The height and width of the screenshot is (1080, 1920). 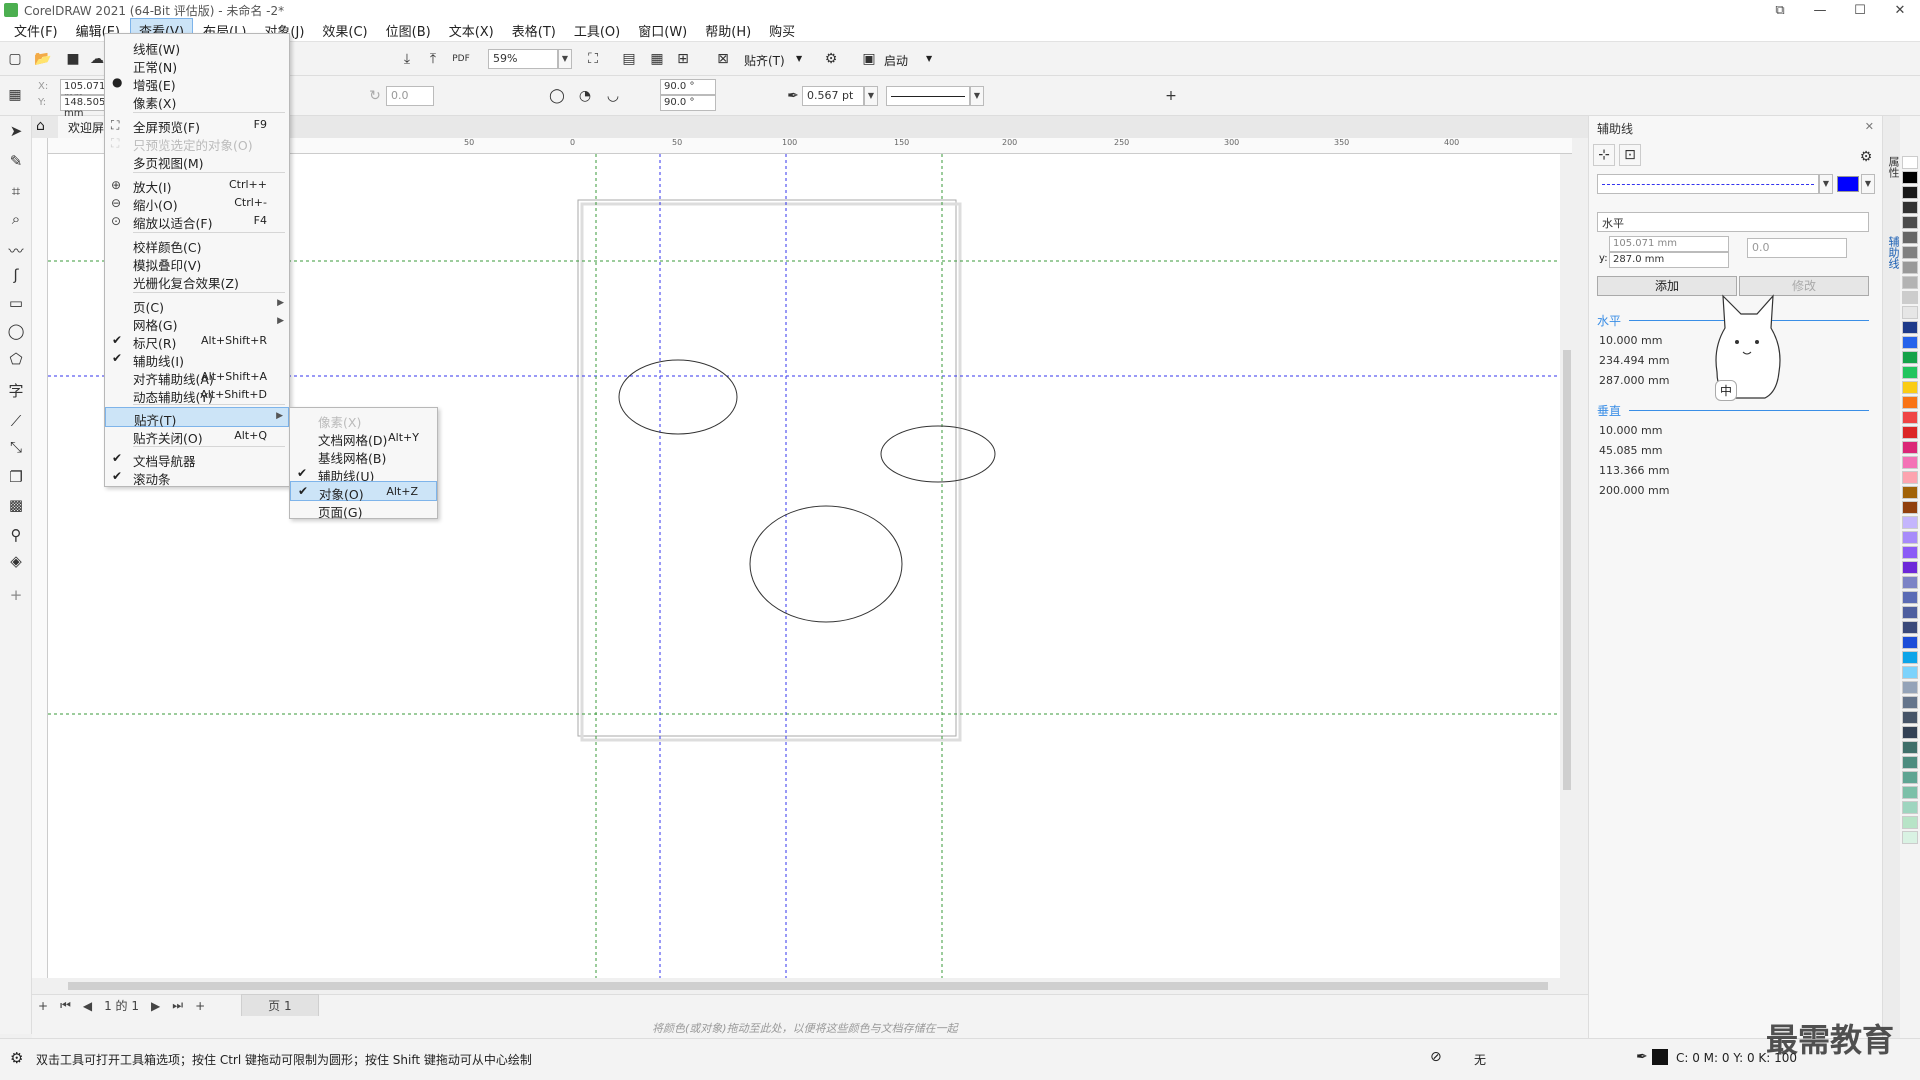 What do you see at coordinates (177, 1005) in the screenshot?
I see `last-page-icon: ⏭` at bounding box center [177, 1005].